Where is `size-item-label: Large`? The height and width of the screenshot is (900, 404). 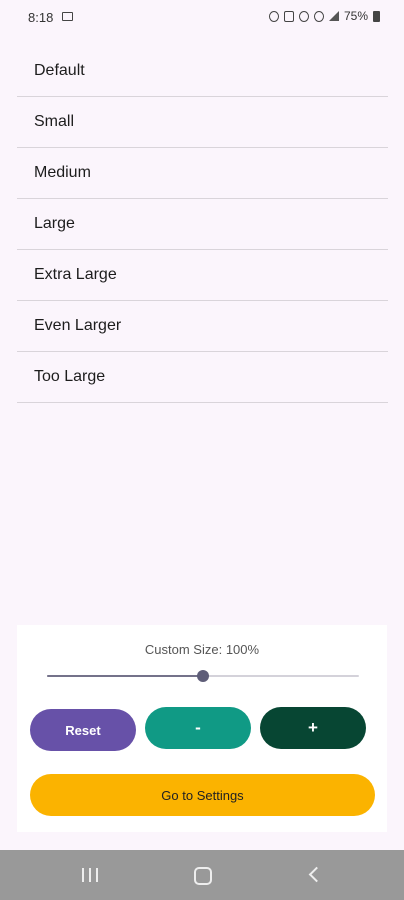 size-item-label: Large is located at coordinates (54, 223).